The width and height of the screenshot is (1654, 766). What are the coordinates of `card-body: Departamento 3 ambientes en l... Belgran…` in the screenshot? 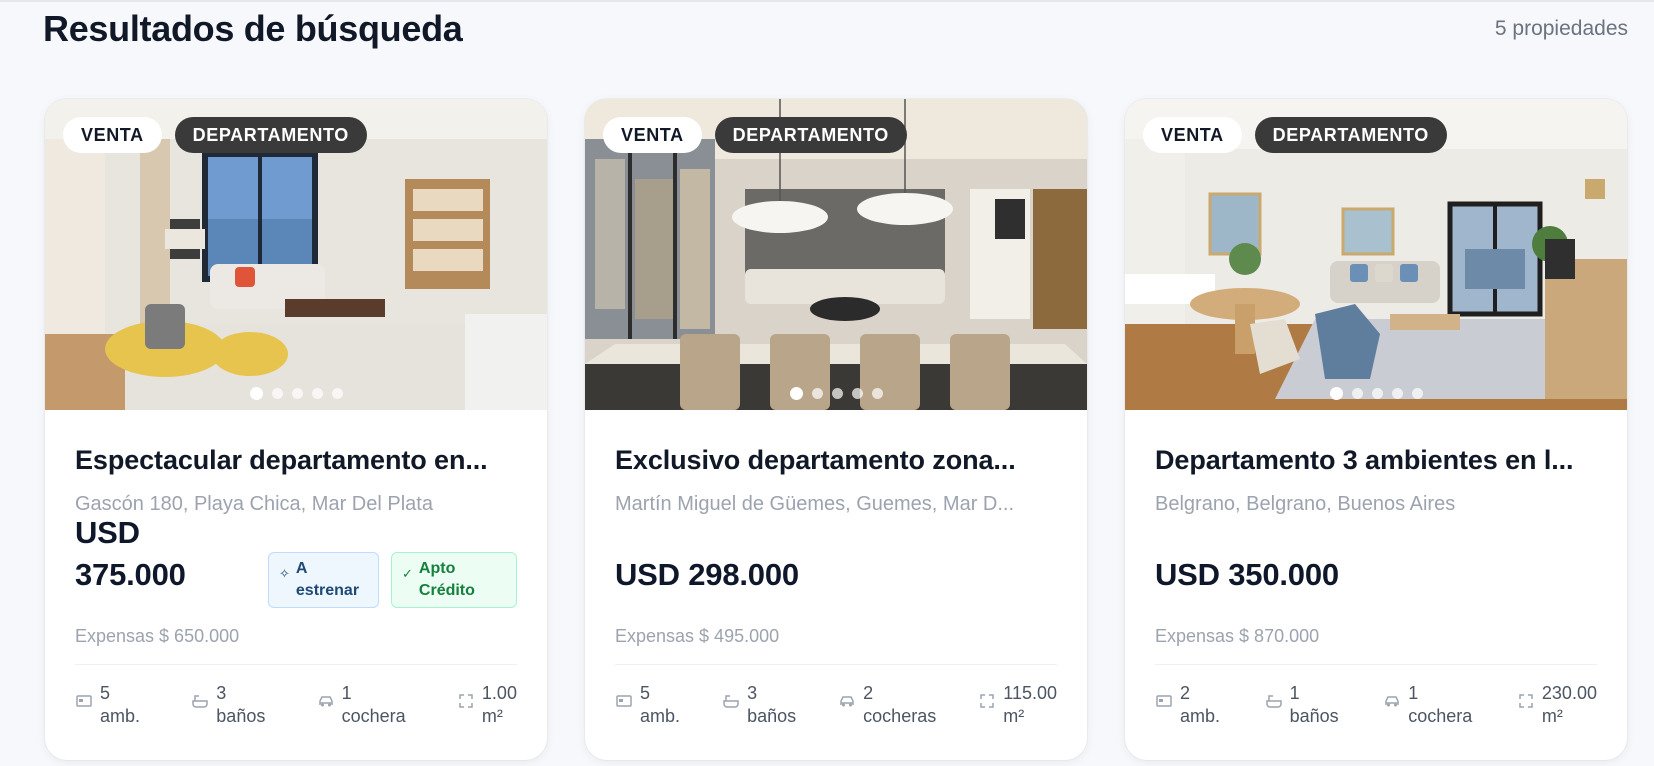 It's located at (1376, 480).